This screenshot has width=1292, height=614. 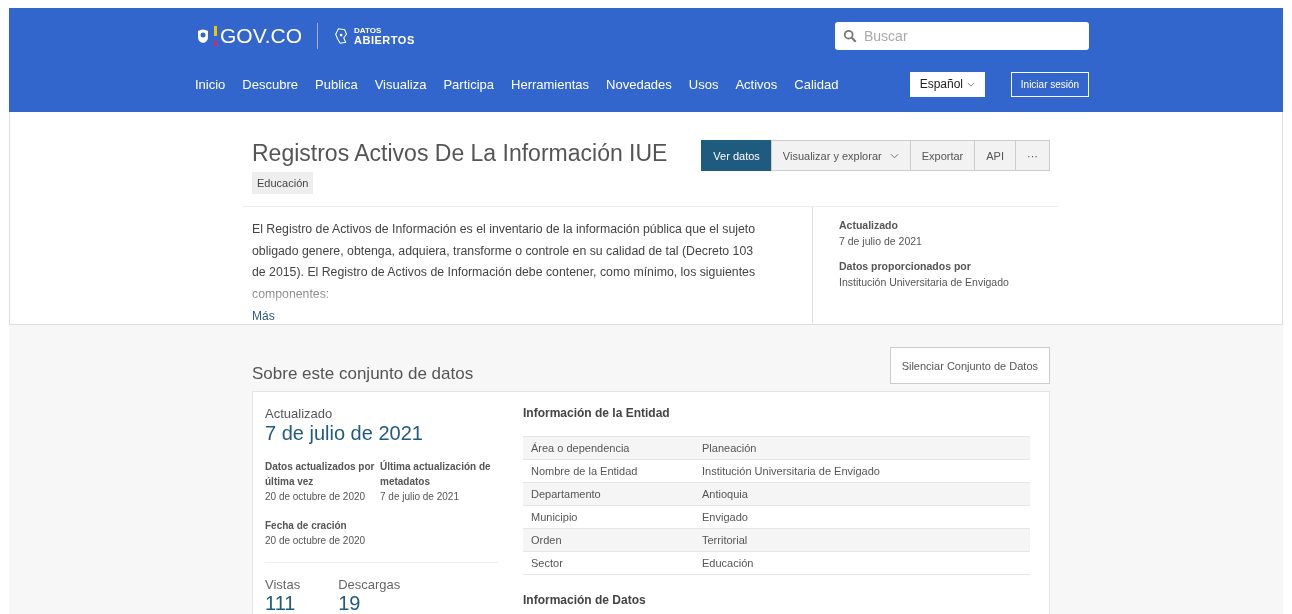 What do you see at coordinates (840, 155) in the screenshot?
I see `action-button: Visualizar y explorar` at bounding box center [840, 155].